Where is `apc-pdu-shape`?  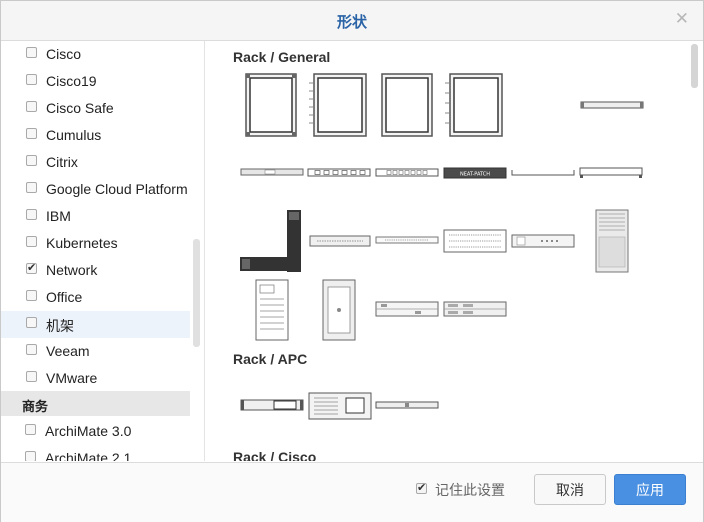
apc-pdu-shape is located at coordinates (407, 405).